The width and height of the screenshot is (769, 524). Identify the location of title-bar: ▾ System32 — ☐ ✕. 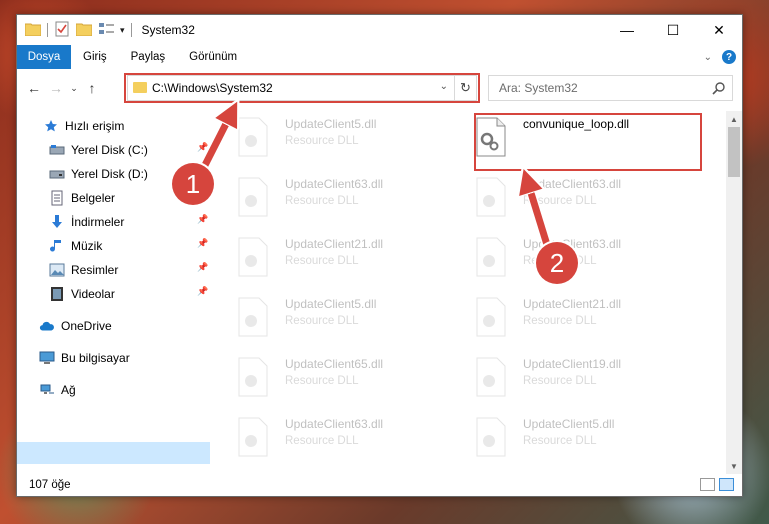
(379, 30).